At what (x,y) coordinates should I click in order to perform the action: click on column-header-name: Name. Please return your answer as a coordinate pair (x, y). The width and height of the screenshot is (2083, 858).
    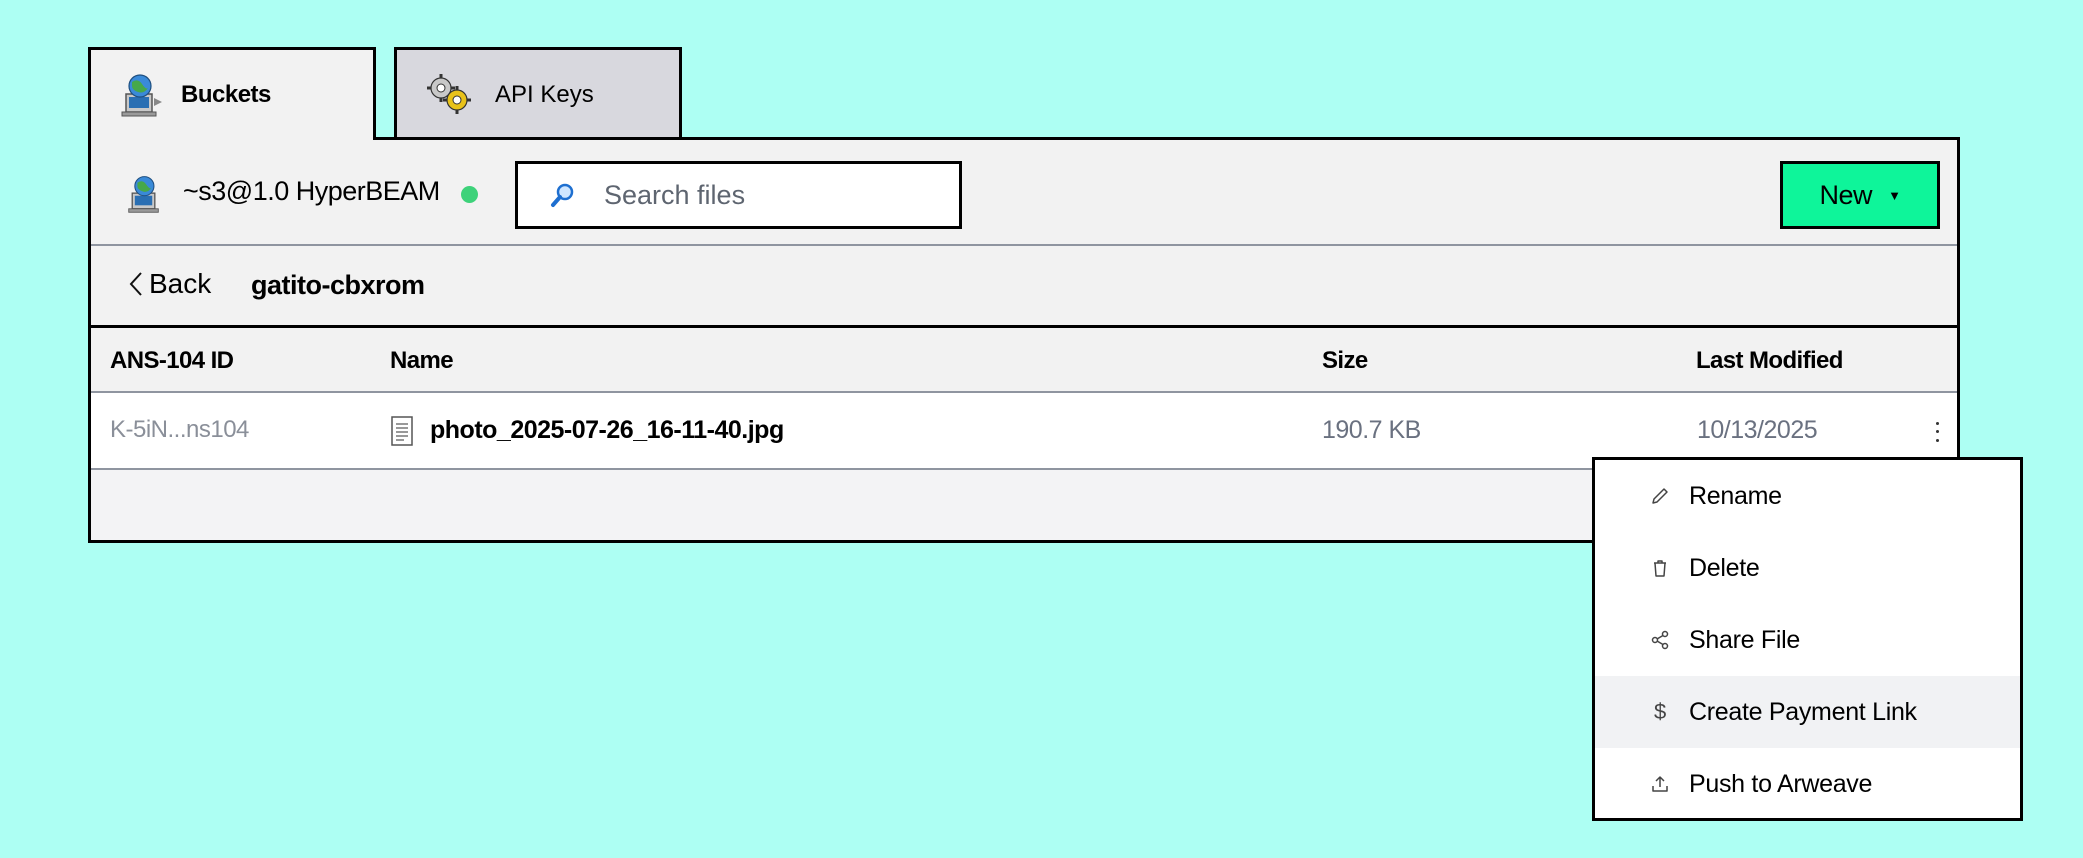
    Looking at the image, I should click on (422, 361).